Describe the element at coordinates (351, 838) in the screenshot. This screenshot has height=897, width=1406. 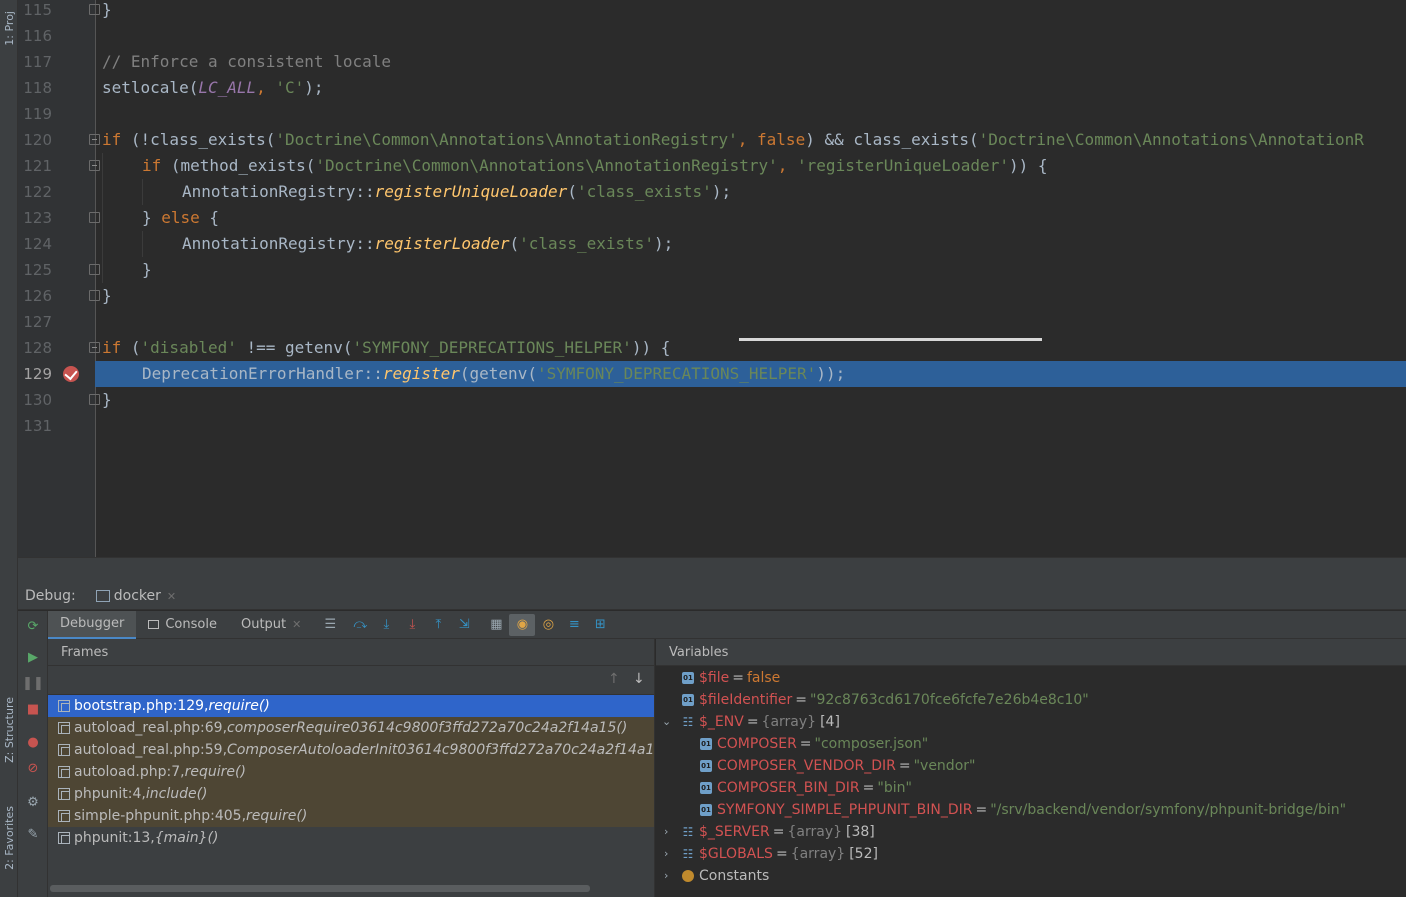
I see `frame-row: phpunit:13, {main}()` at that location.